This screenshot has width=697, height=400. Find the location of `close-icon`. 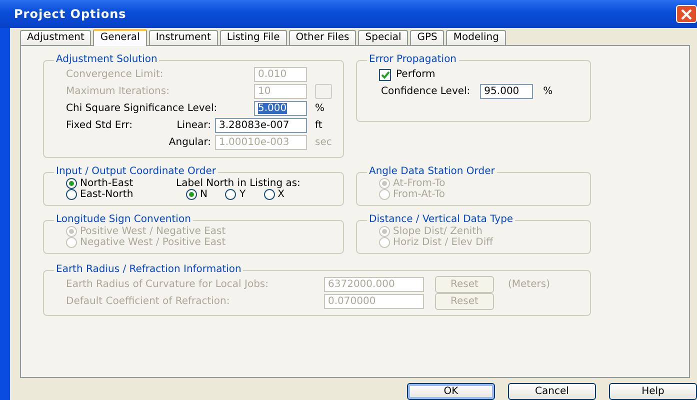

close-icon is located at coordinates (686, 14).